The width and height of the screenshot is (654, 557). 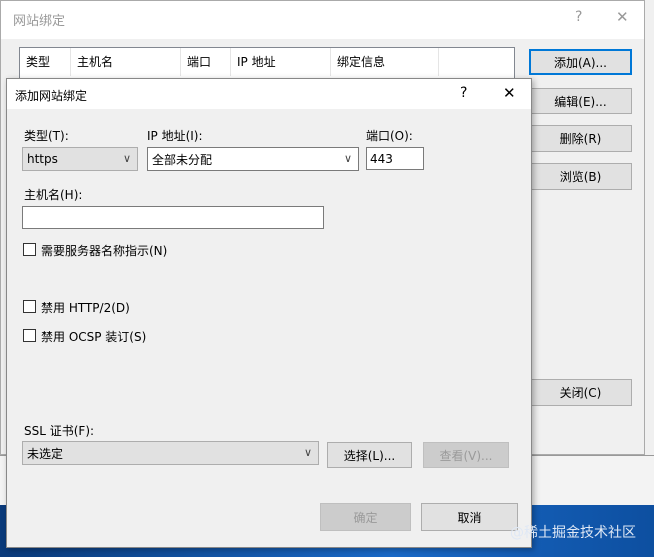 I want to click on title-bar: 网站绑定 ? ✕, so click(x=322, y=20).